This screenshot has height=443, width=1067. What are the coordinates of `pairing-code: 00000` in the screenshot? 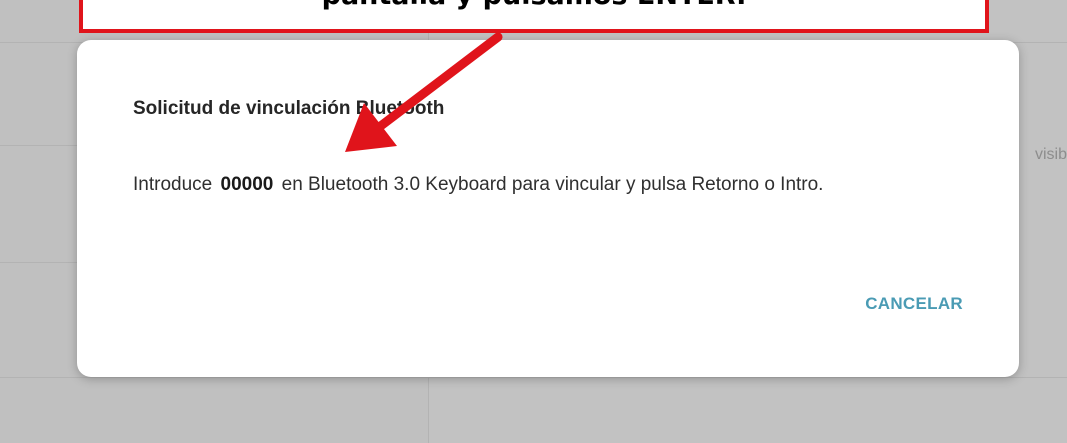 It's located at (247, 185).